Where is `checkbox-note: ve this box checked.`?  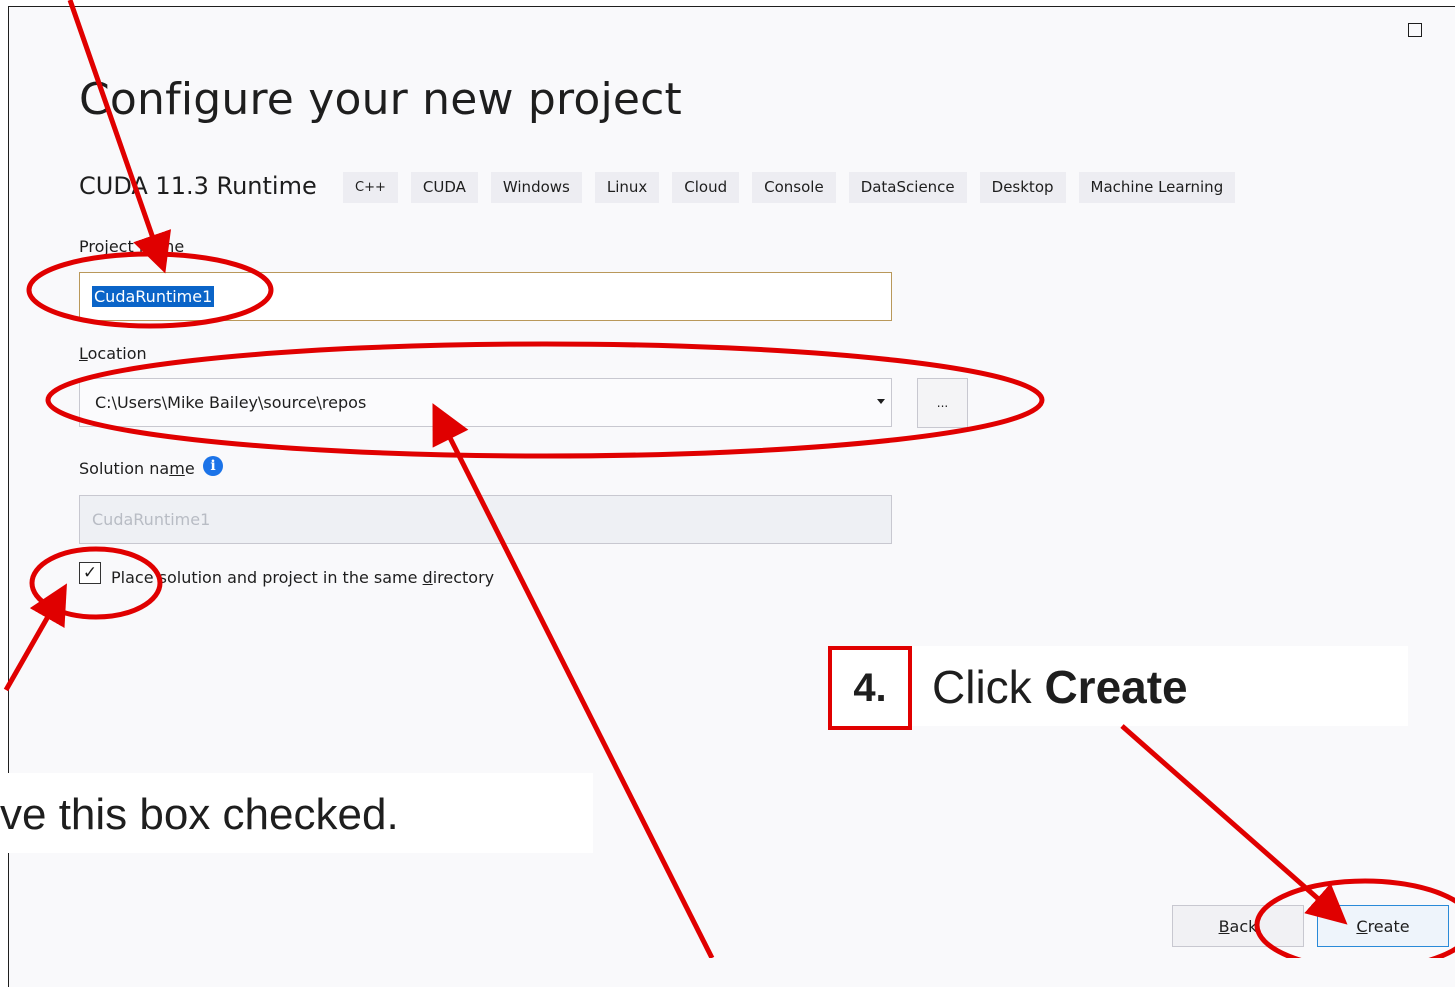
checkbox-note: ve this box checked. is located at coordinates (199, 814).